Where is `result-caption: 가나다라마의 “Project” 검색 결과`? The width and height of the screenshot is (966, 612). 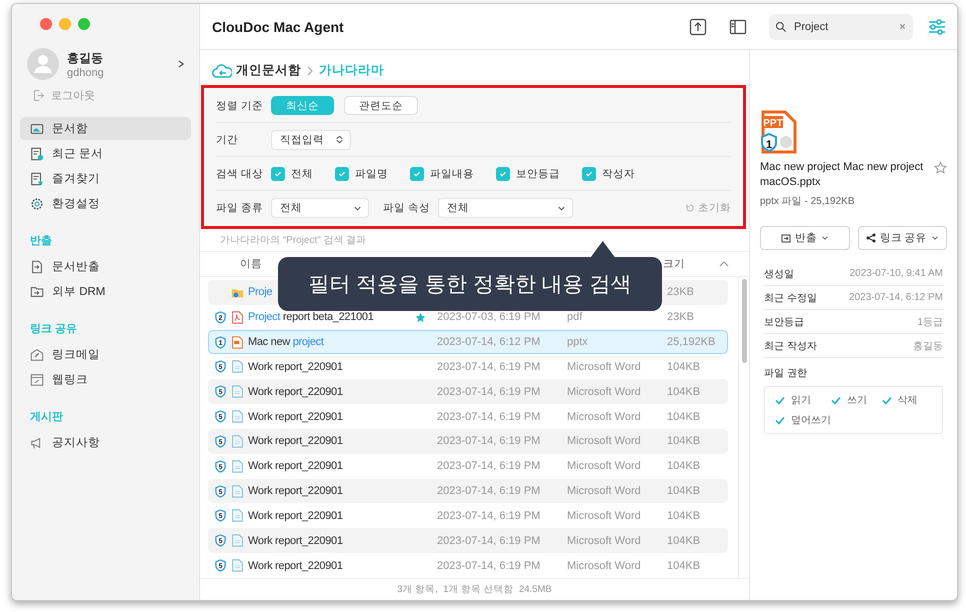
result-caption: 가나다라마의 “Project” 검색 결과 is located at coordinates (293, 241).